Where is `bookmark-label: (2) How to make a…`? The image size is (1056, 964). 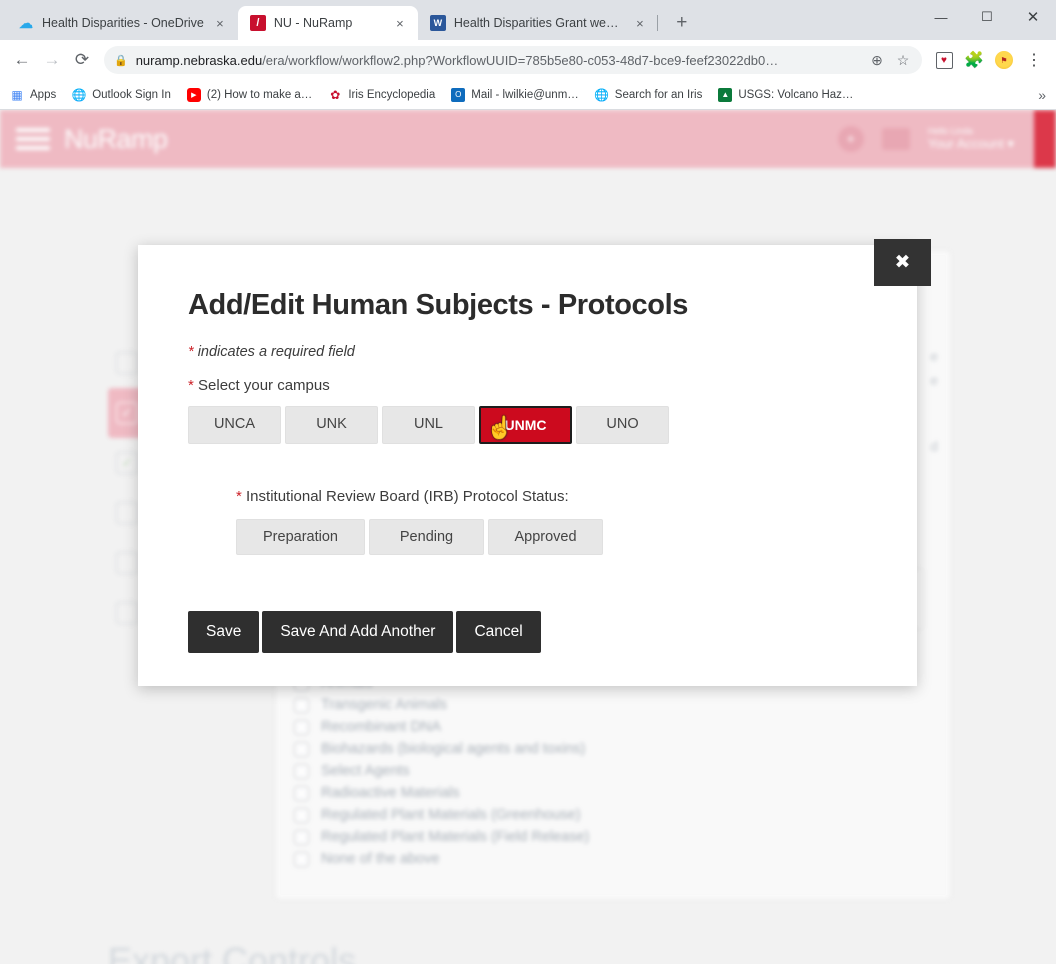 bookmark-label: (2) How to make a… is located at coordinates (259, 94).